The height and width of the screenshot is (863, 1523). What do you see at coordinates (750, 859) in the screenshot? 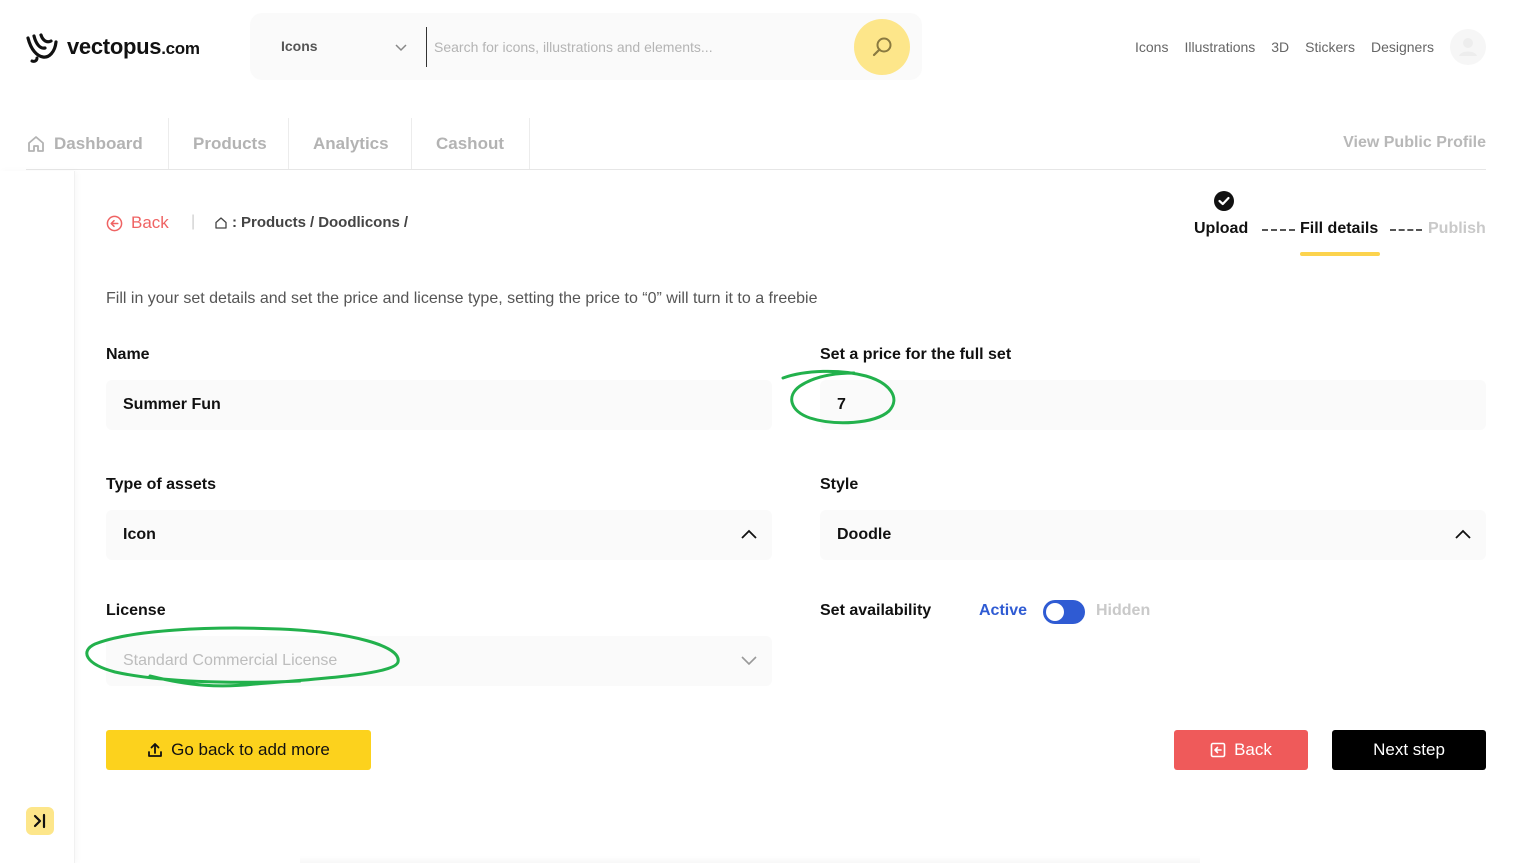
I see `footer-shadow` at bounding box center [750, 859].